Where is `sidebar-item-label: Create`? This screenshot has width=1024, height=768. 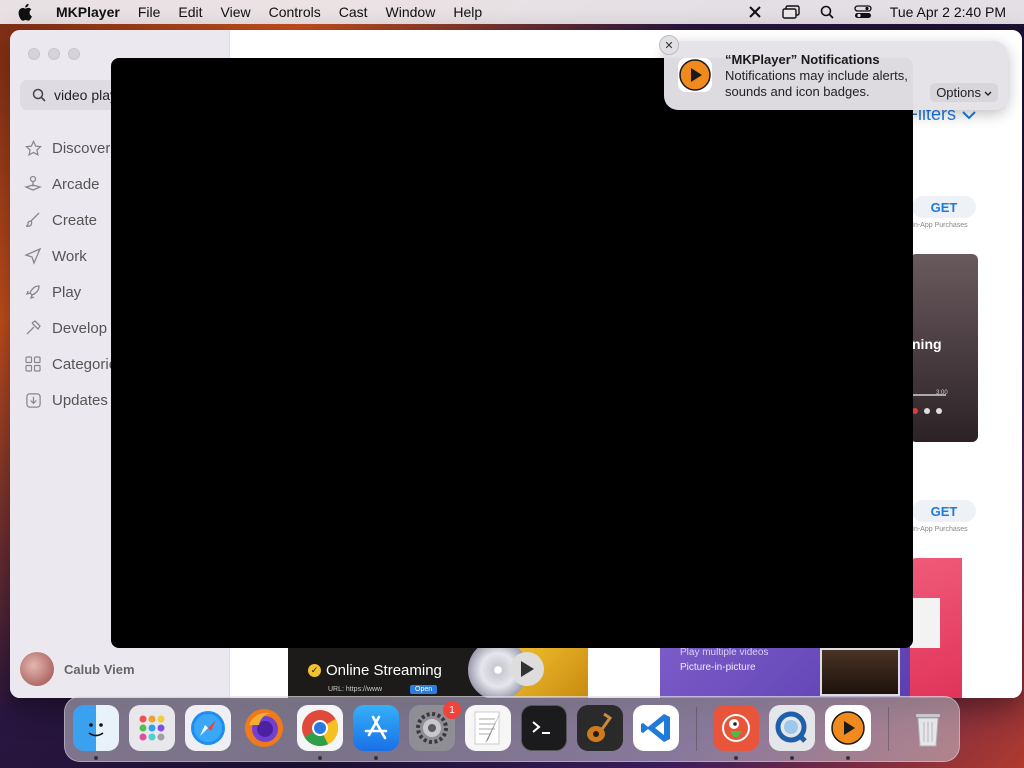
sidebar-item-label: Create is located at coordinates (75, 220).